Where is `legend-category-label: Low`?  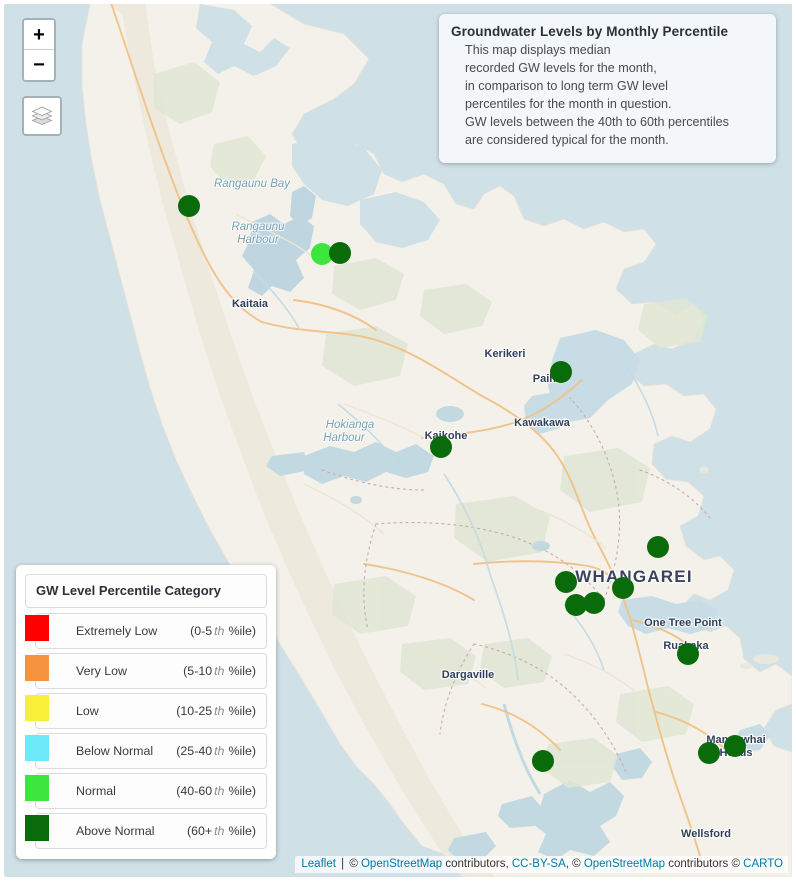 legend-category-label: Low is located at coordinates (87, 711).